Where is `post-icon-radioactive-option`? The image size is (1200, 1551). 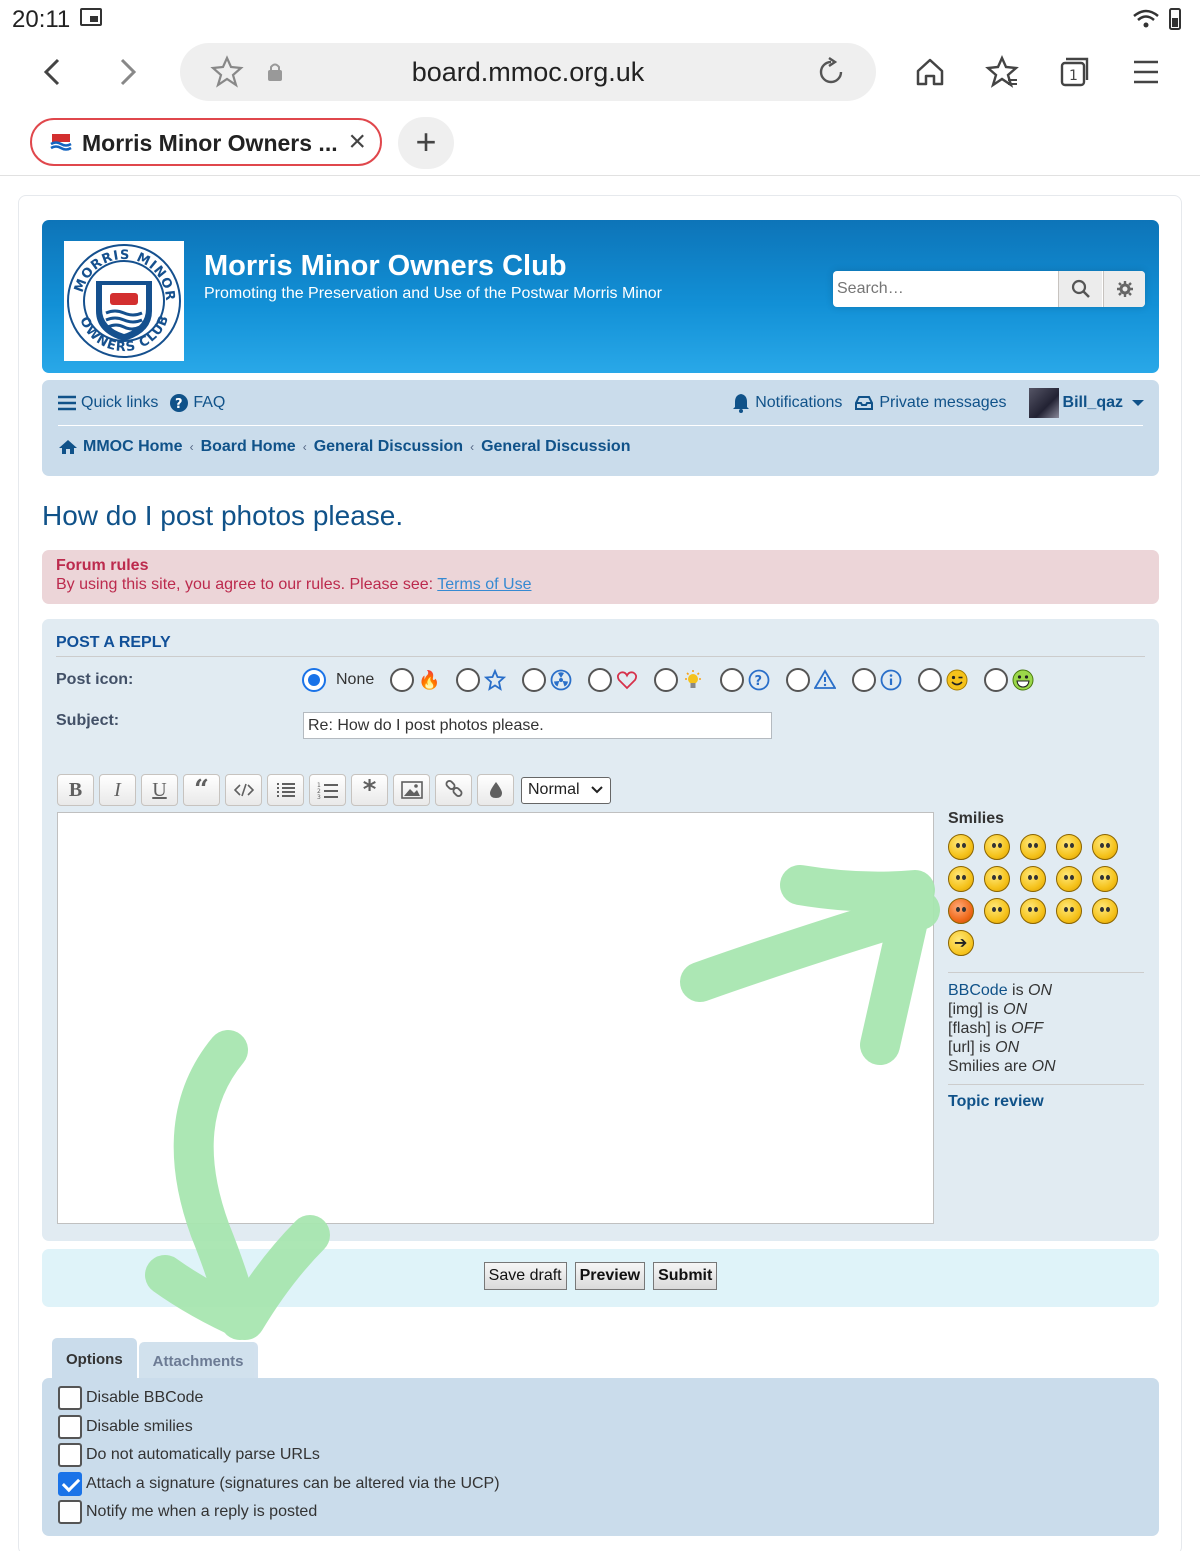
post-icon-radioactive-option is located at coordinates (547, 680).